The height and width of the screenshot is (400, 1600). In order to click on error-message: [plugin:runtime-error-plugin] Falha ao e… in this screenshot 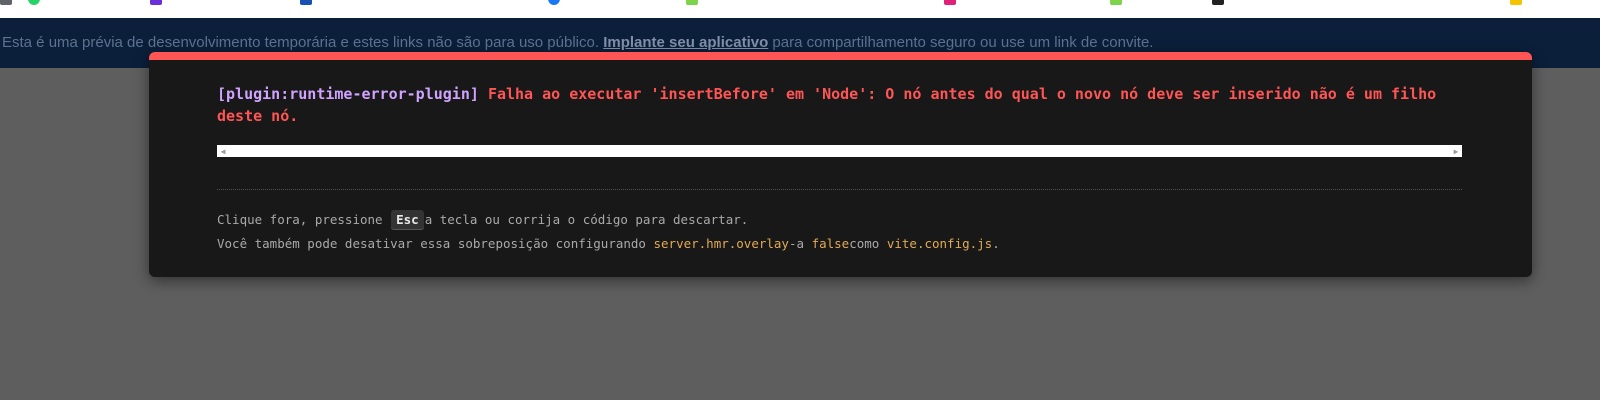, I will do `click(839, 105)`.